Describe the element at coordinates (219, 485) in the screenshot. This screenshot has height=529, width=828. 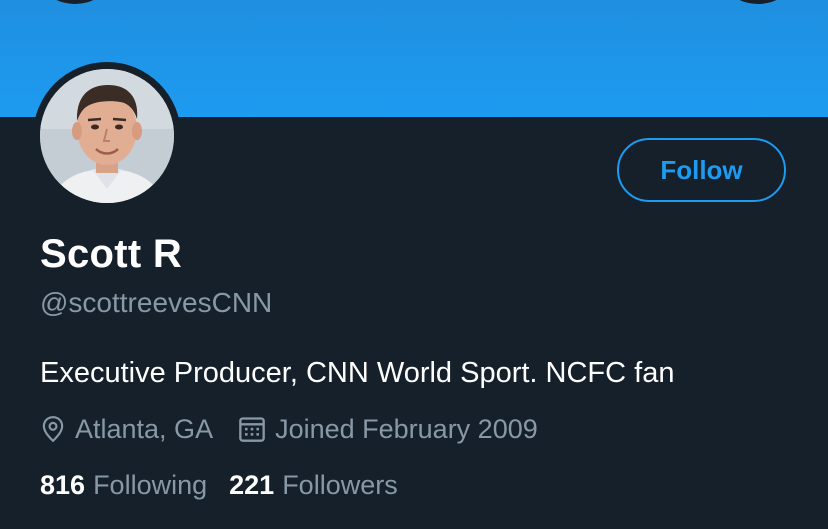
I see `profile-stats: 816 Following 221 Followers` at that location.